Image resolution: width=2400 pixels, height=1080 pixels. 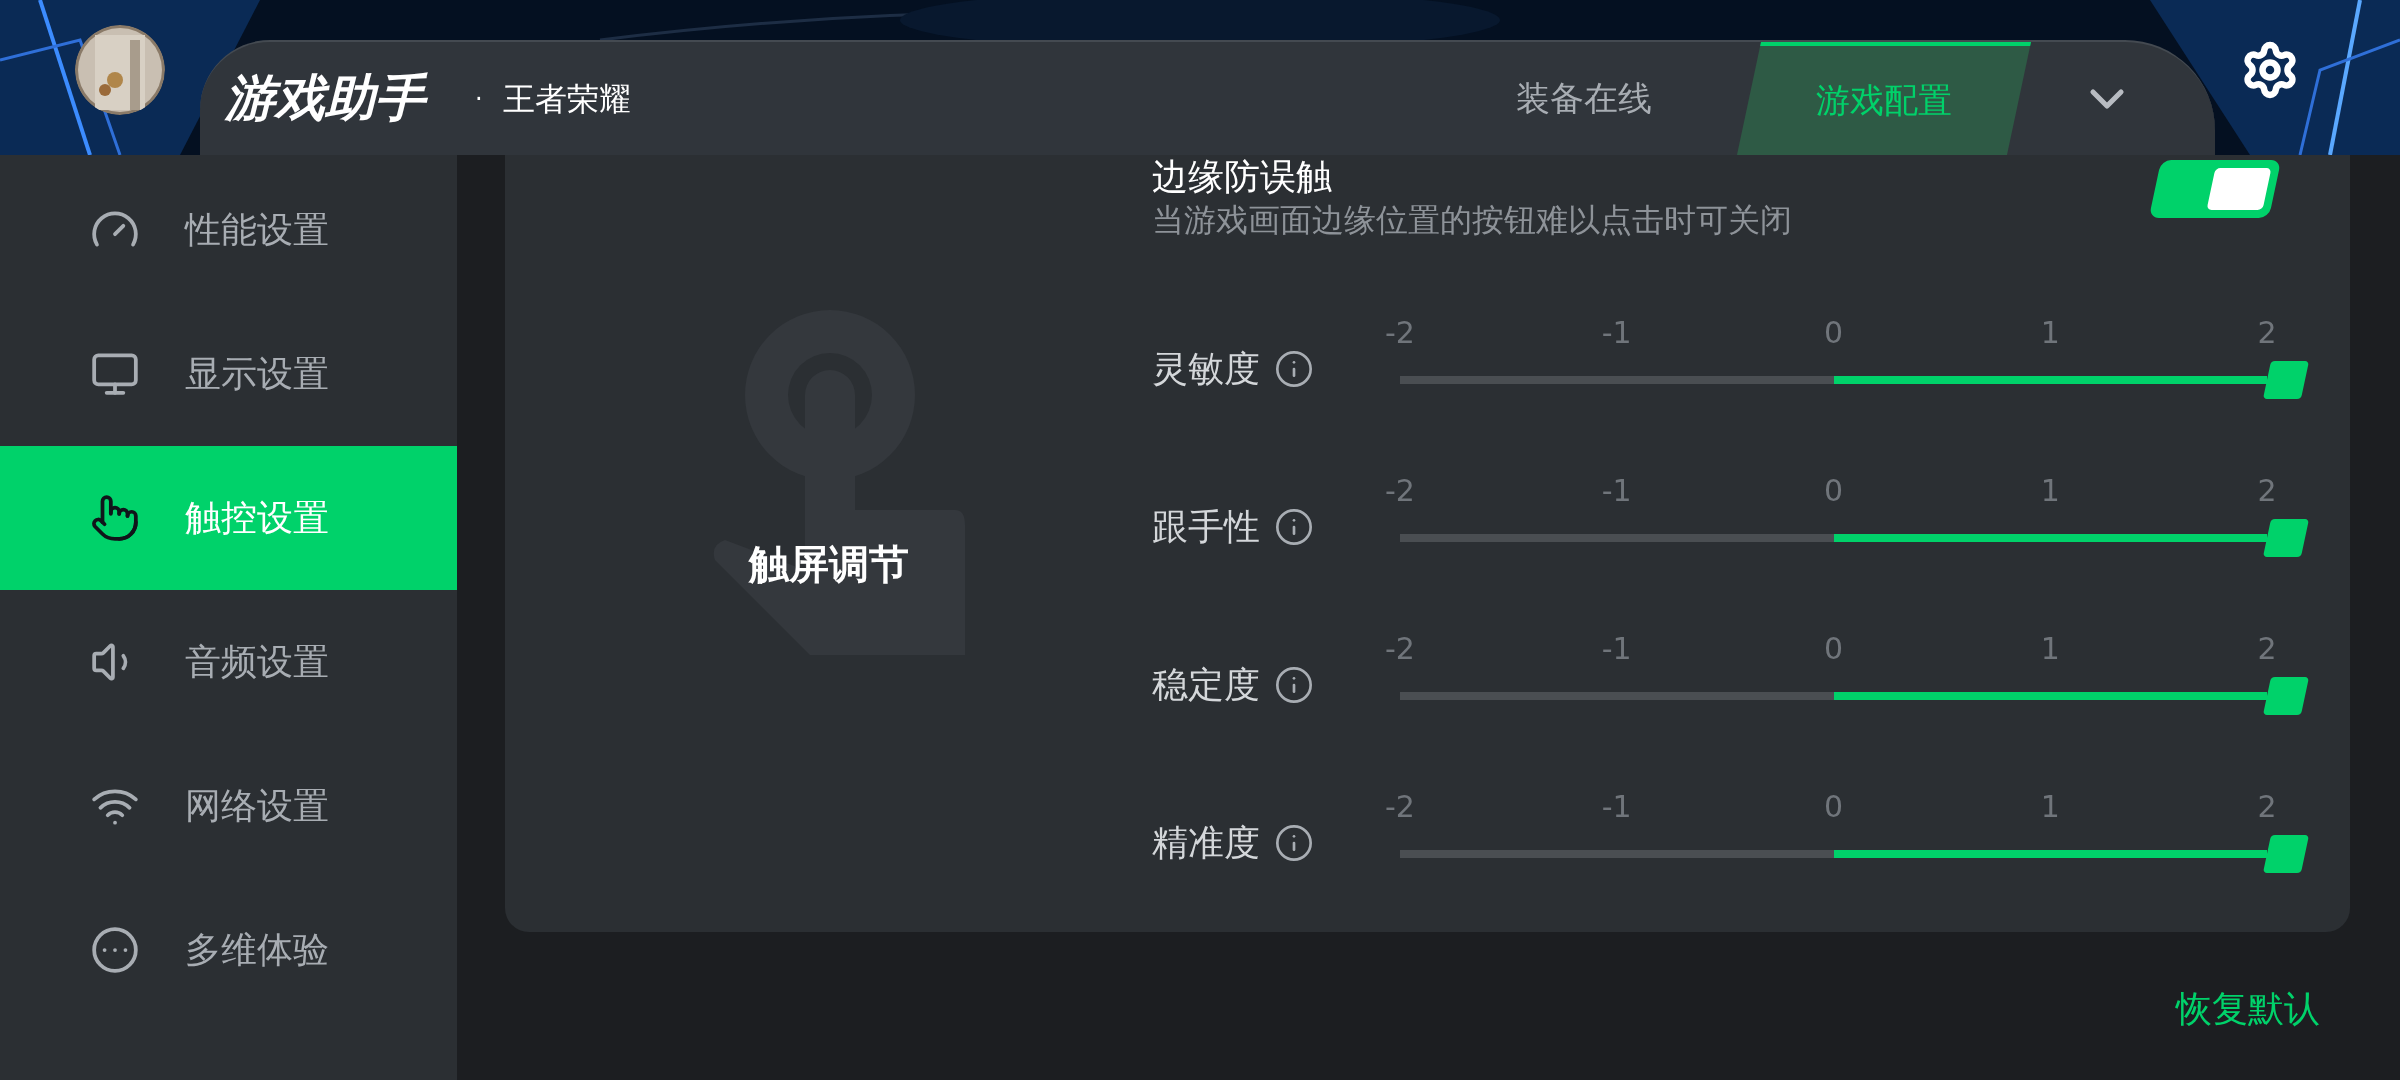 I want to click on sidebar-item: 显示设置, so click(x=228, y=374).